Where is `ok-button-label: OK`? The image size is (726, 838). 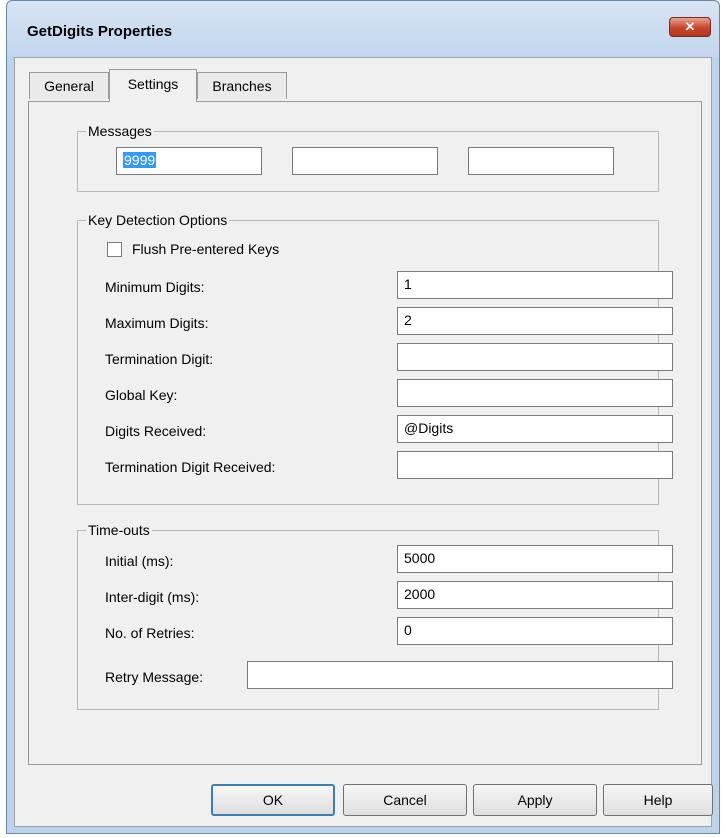
ok-button-label: OK is located at coordinates (273, 800).